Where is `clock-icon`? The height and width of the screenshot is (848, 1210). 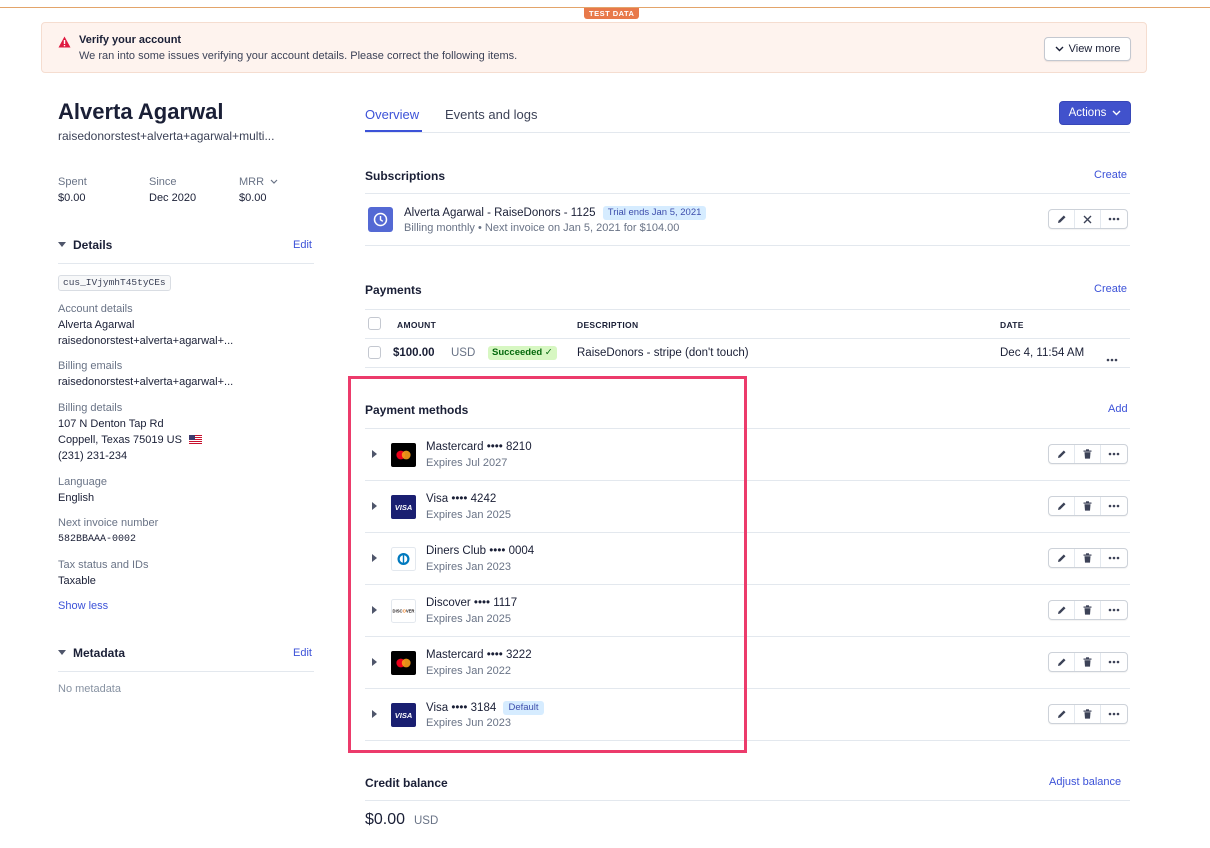
clock-icon is located at coordinates (380, 219).